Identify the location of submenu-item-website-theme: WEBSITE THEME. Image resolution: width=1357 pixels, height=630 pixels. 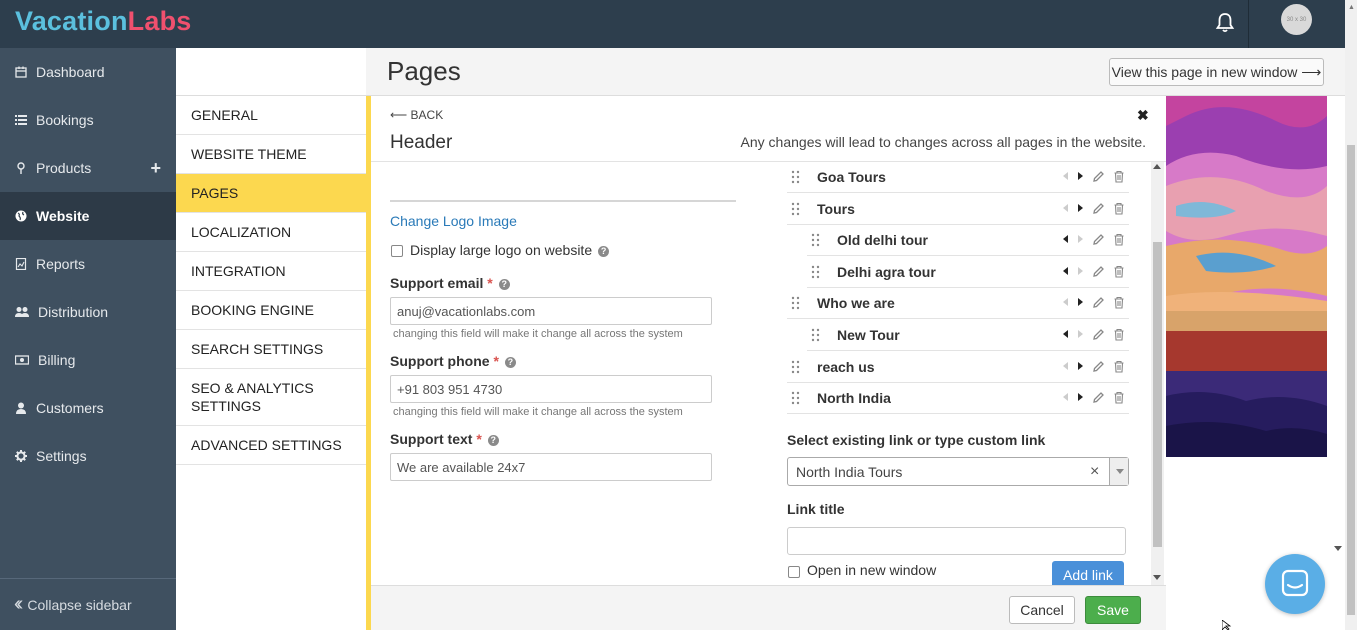
(271, 154).